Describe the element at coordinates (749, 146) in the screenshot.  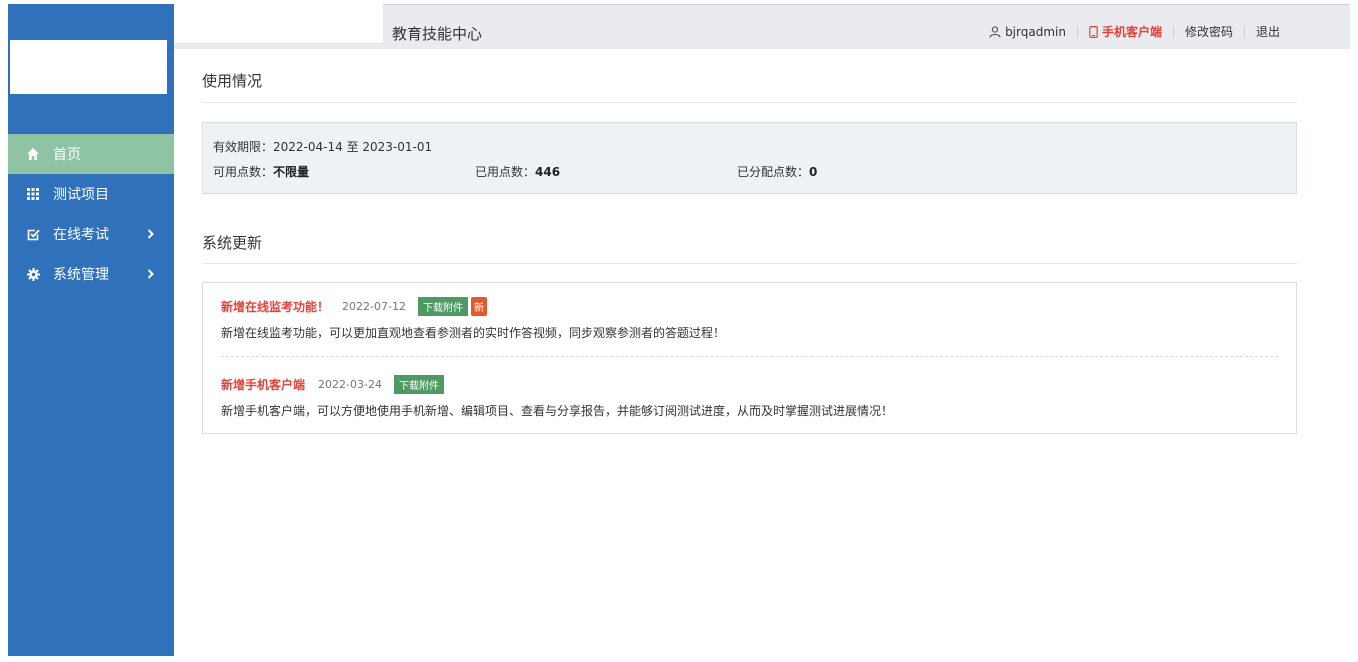
I see `validity-row: 有效期限：2022-04-14 至 2023-01-01` at that location.